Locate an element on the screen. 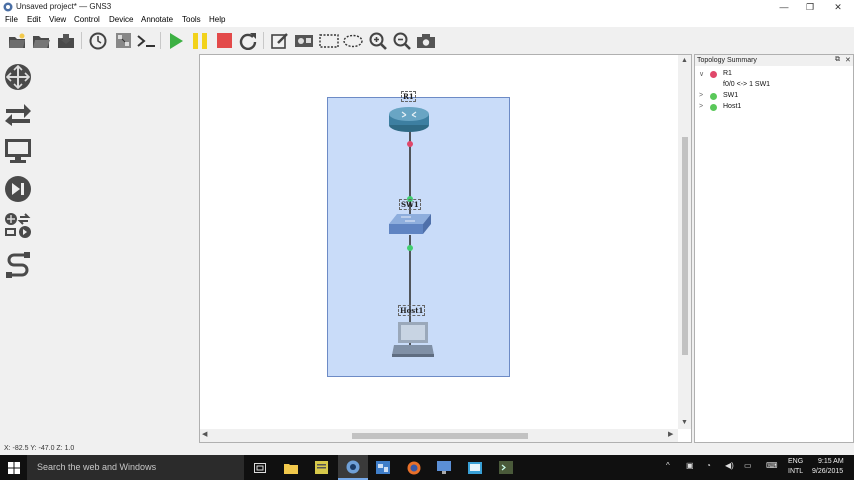  tree-child-link: f0/0 <-> 1 SW1 is located at coordinates (774, 86).